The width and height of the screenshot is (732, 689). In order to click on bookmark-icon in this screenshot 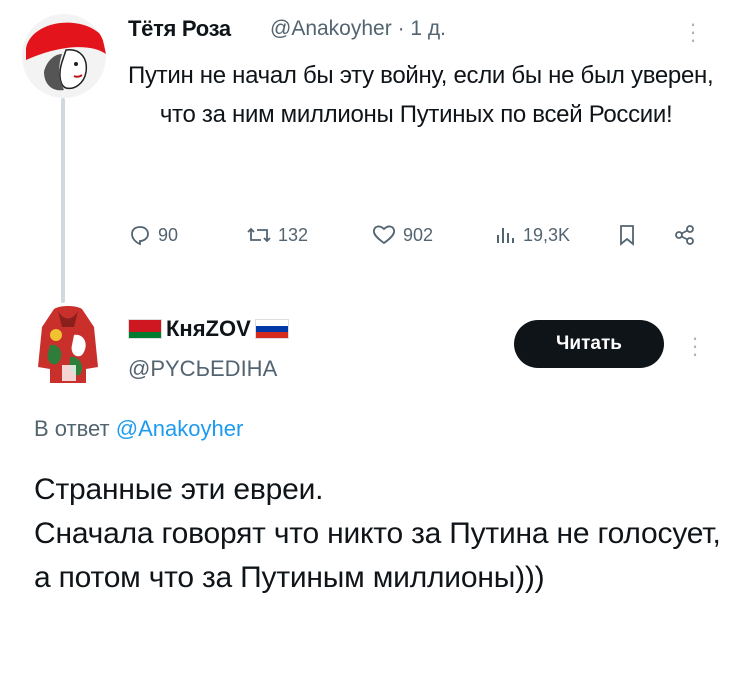, I will do `click(627, 235)`.